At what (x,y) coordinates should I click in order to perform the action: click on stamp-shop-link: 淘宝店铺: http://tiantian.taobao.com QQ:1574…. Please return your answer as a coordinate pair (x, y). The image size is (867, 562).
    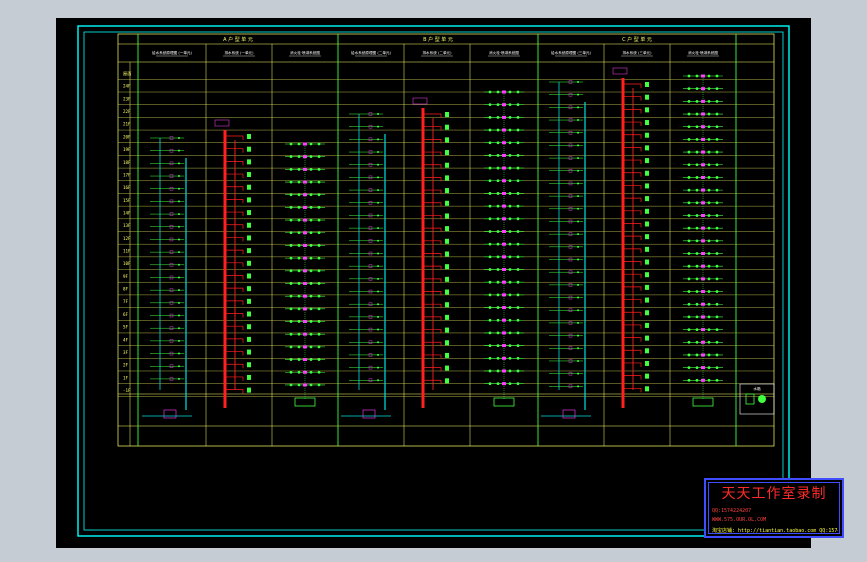
    Looking at the image, I should click on (775, 530).